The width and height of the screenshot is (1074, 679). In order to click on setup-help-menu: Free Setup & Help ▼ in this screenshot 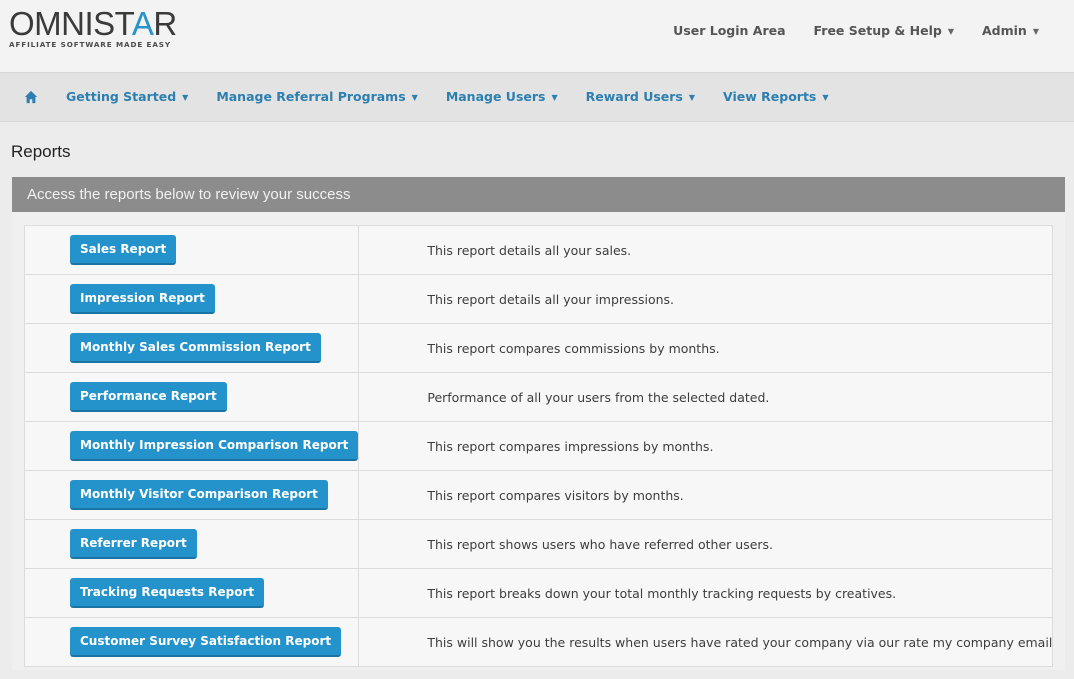, I will do `click(884, 30)`.